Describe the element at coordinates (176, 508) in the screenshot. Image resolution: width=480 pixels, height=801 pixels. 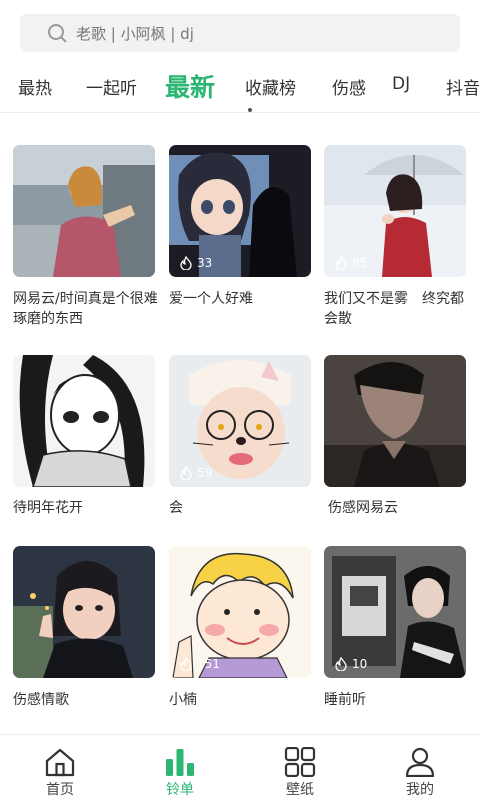
I see `card-title: 会` at that location.